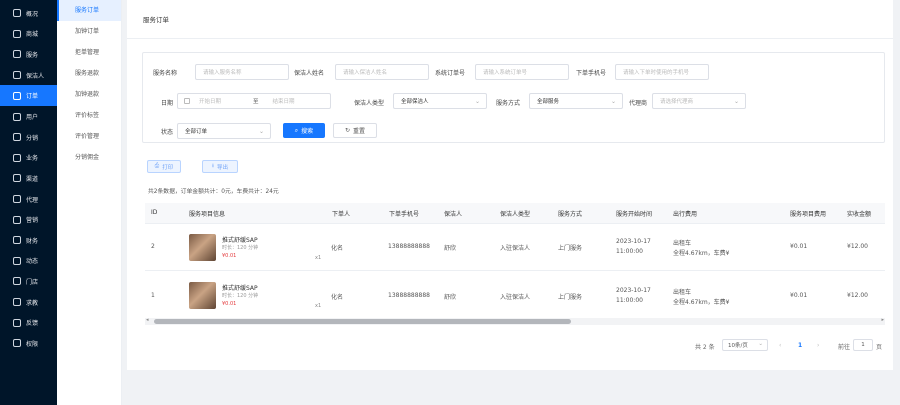  What do you see at coordinates (662, 72) in the screenshot?
I see `phone-input: 请输入下单时使用的手机号` at bounding box center [662, 72].